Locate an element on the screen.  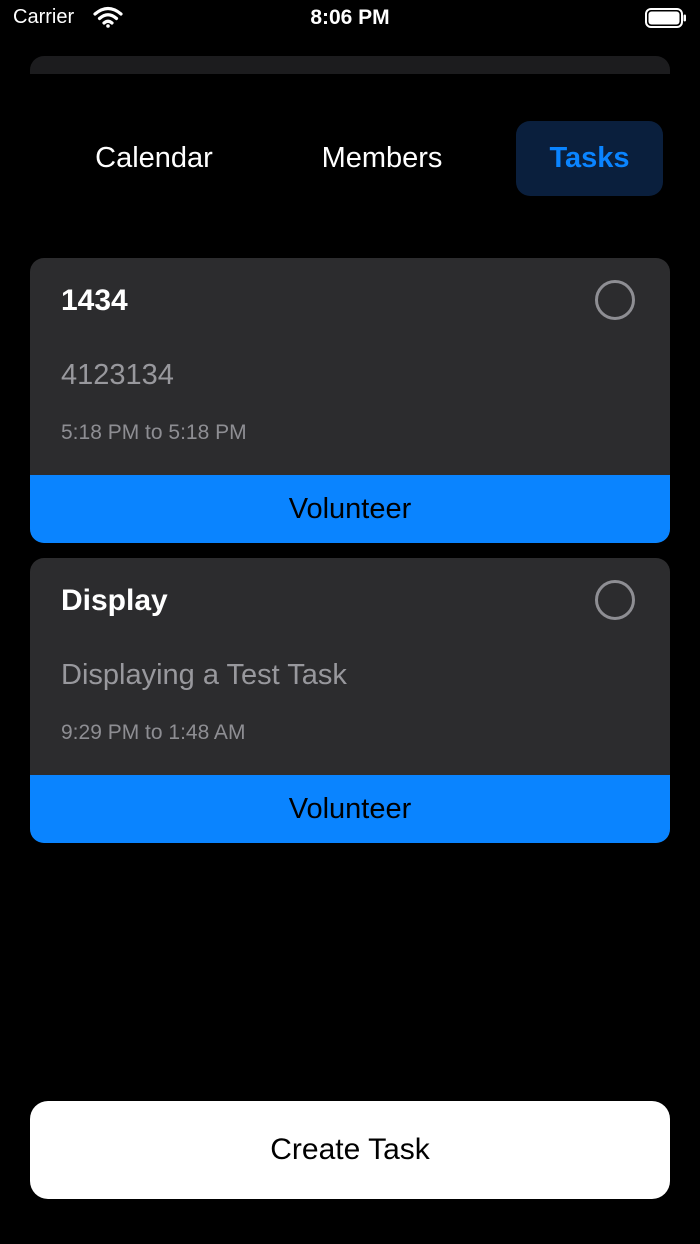
task-title: 1434 is located at coordinates (94, 300).